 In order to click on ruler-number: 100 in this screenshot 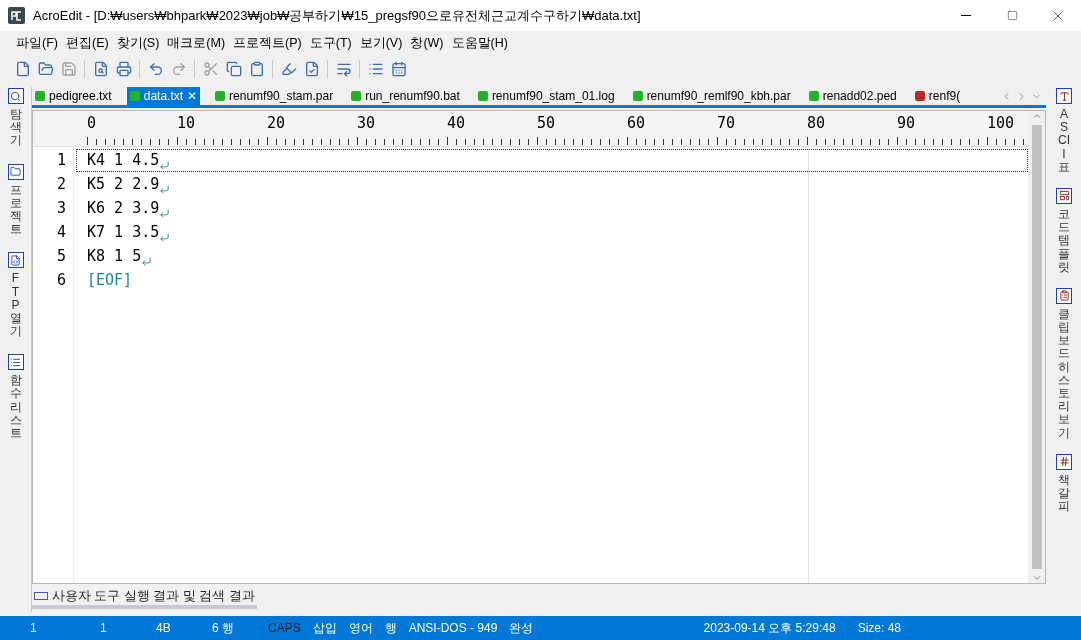, I will do `click(1001, 123)`.